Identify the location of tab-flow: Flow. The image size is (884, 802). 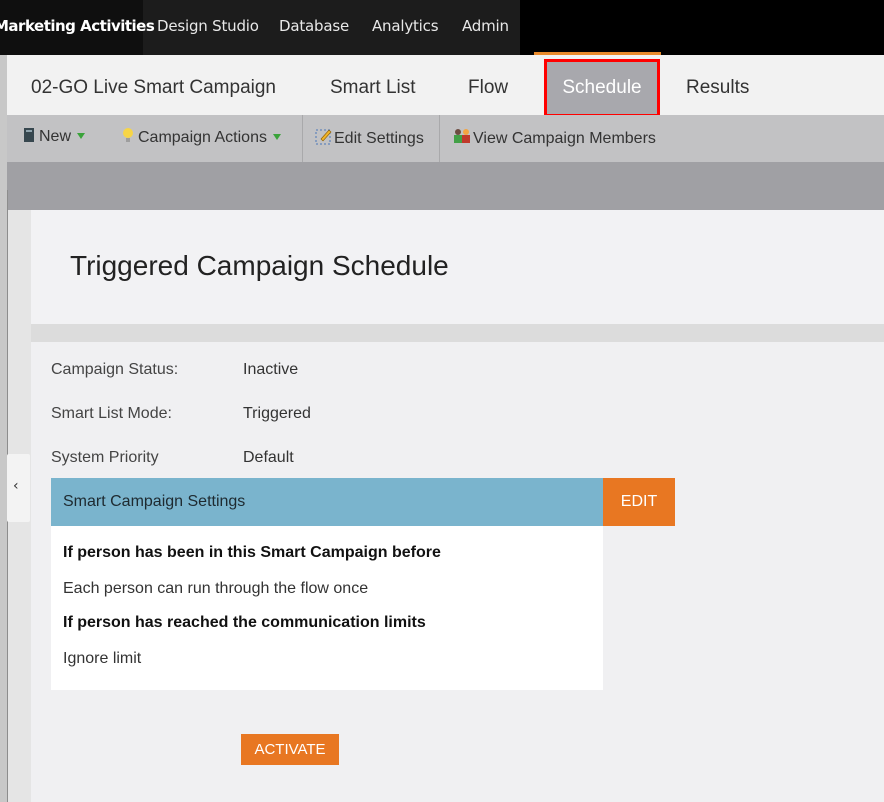
(488, 88).